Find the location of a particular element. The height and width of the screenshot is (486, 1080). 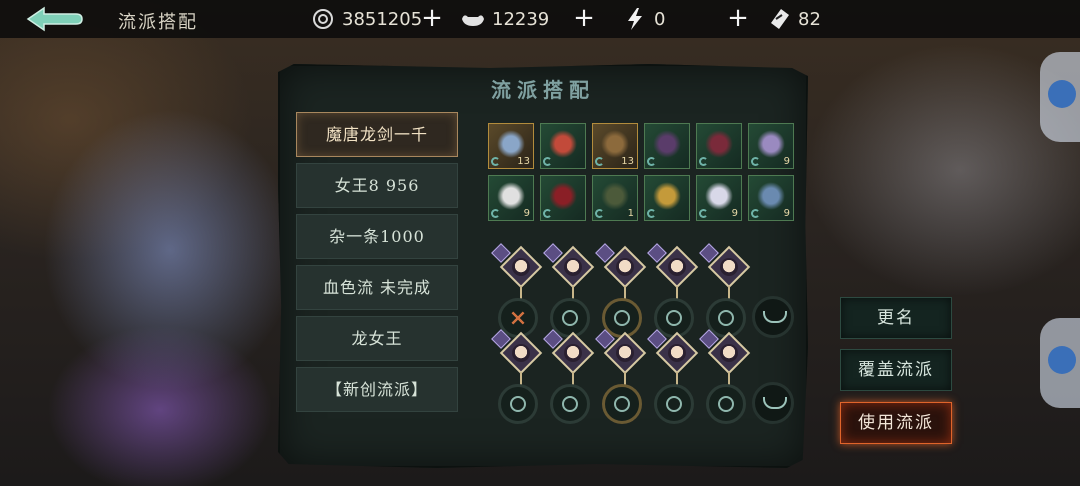

ingot-resource: 12239 is located at coordinates (504, 19).